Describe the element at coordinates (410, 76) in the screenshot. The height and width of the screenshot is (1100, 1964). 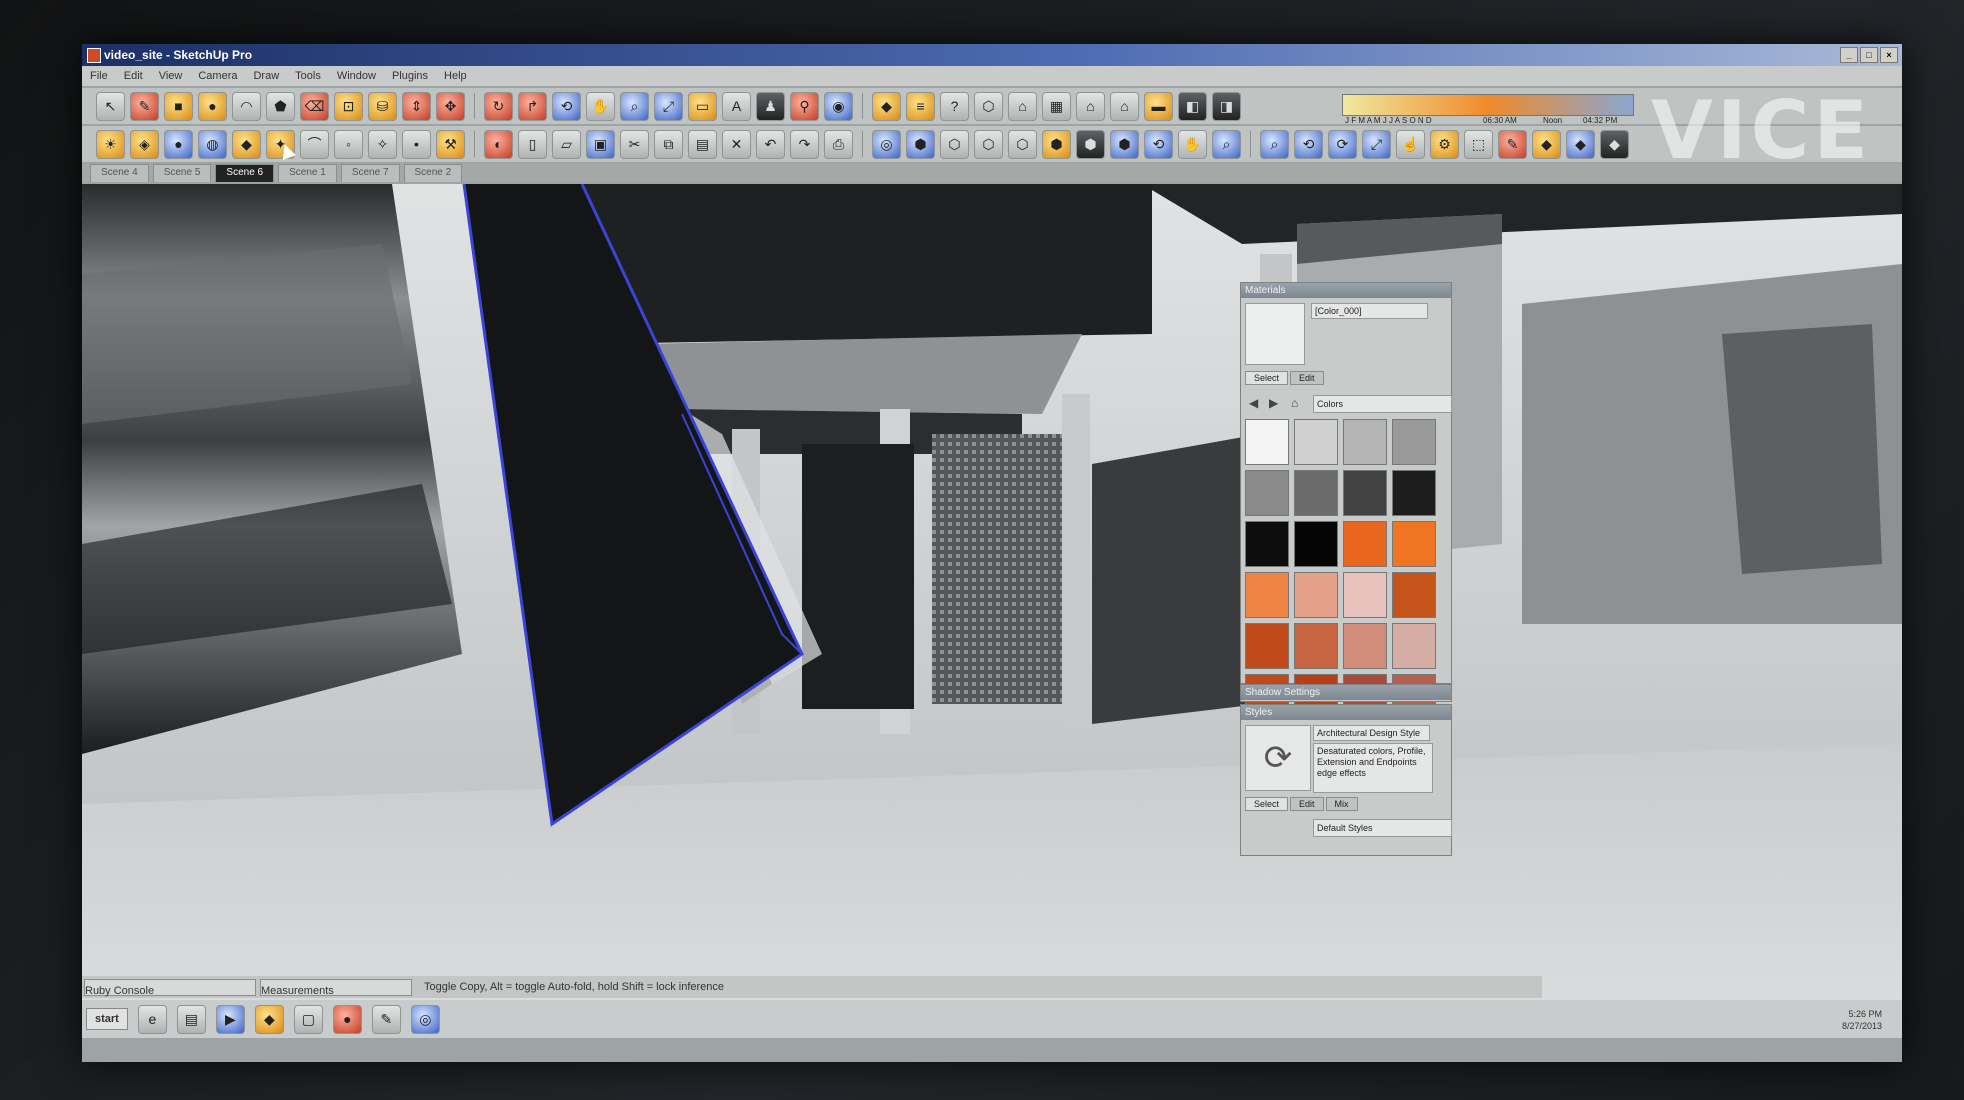
I see `menu-plugins: Plugins` at that location.